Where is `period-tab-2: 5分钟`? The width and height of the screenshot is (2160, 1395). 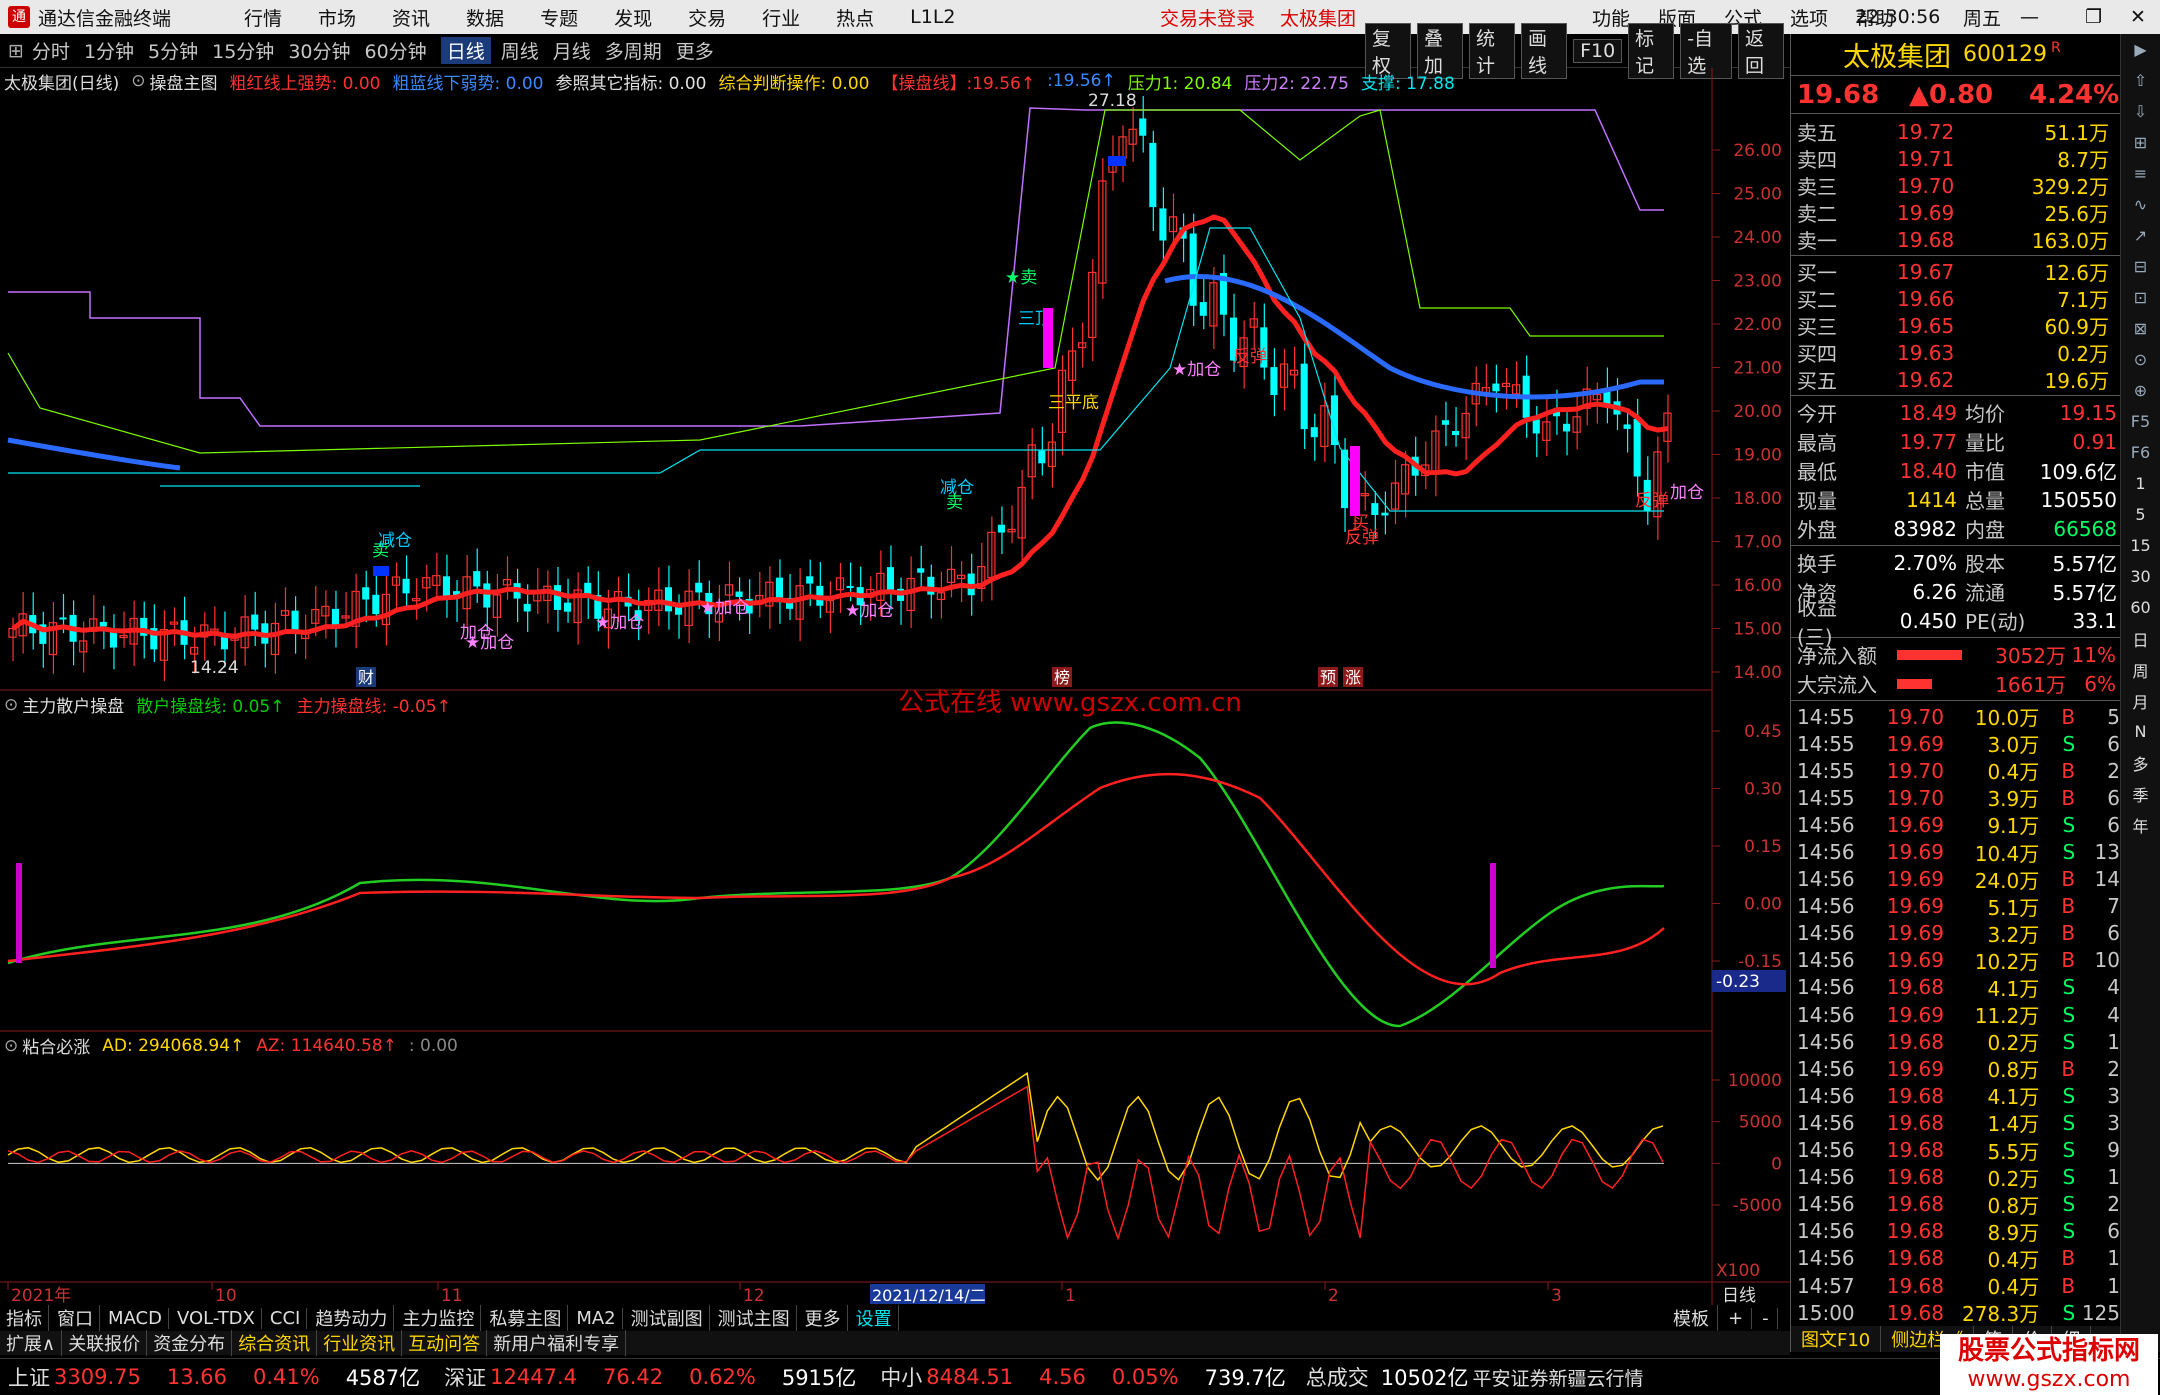 period-tab-2: 5分钟 is located at coordinates (173, 50).